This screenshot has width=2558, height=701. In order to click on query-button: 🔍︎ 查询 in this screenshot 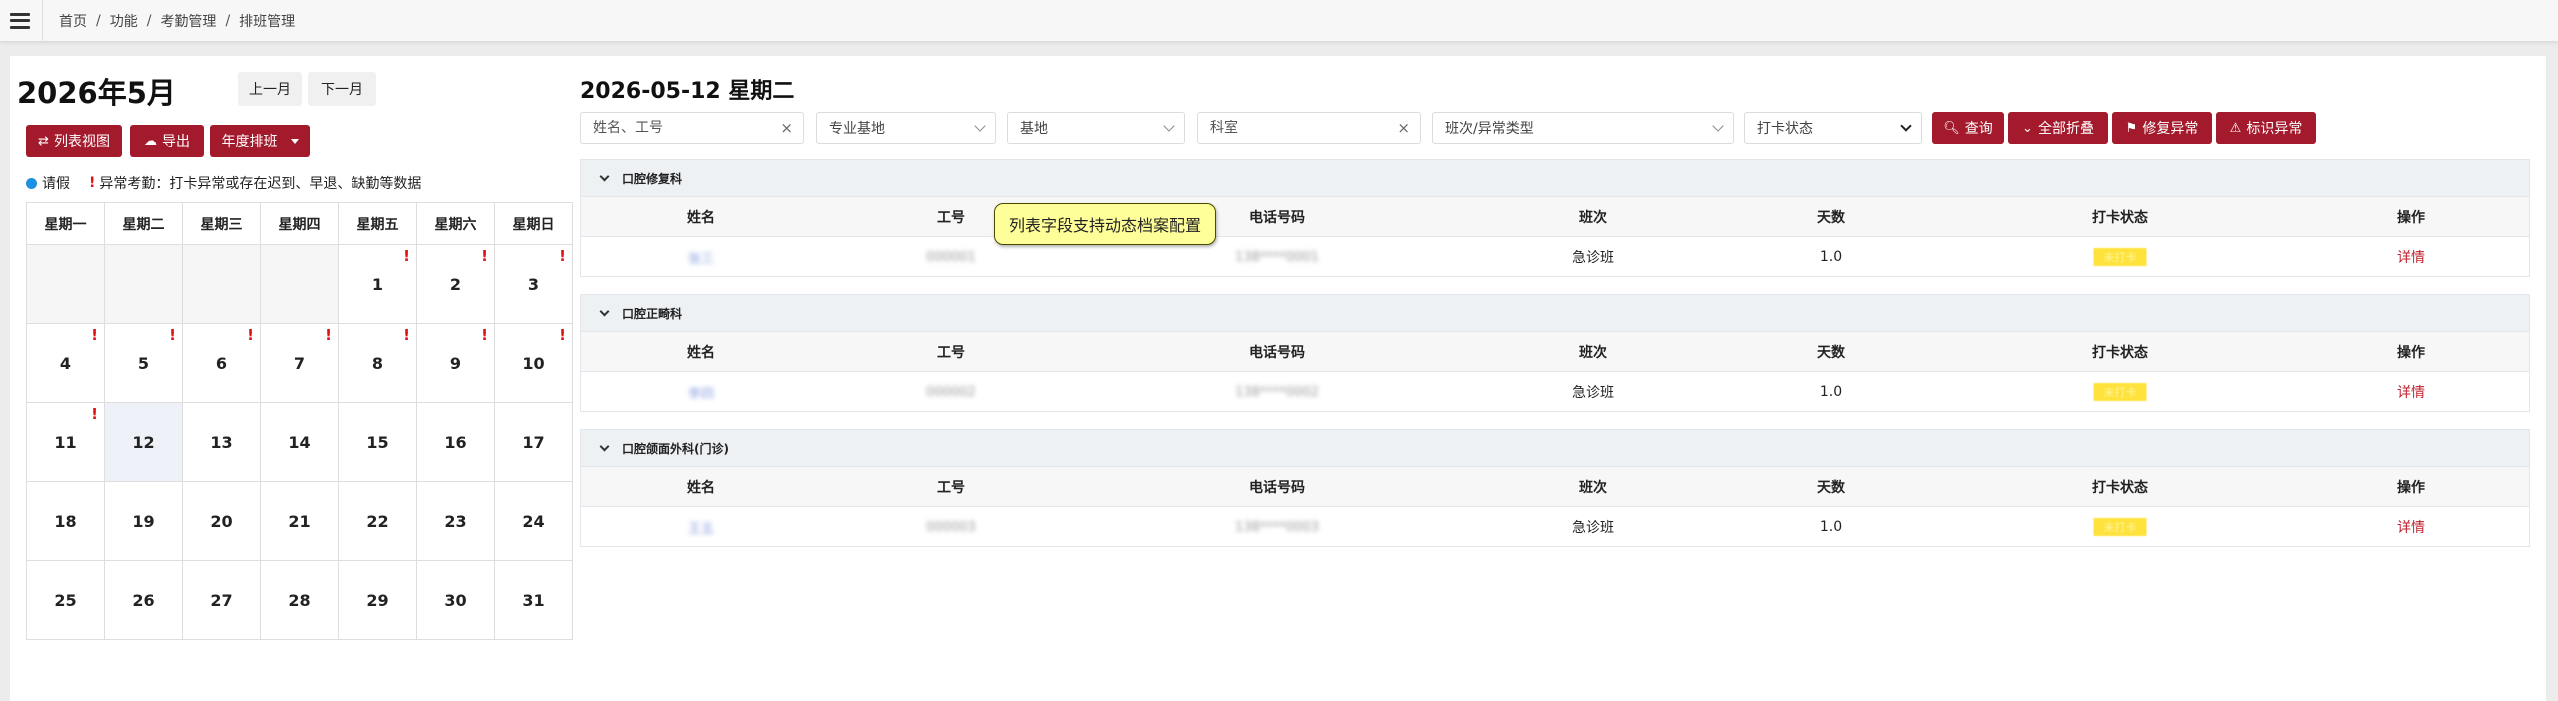, I will do `click(1968, 128)`.